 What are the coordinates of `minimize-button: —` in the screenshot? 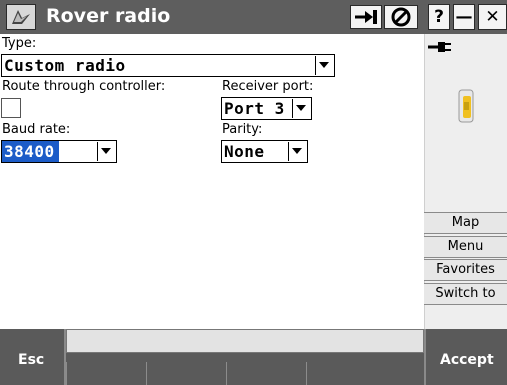 It's located at (464, 17).